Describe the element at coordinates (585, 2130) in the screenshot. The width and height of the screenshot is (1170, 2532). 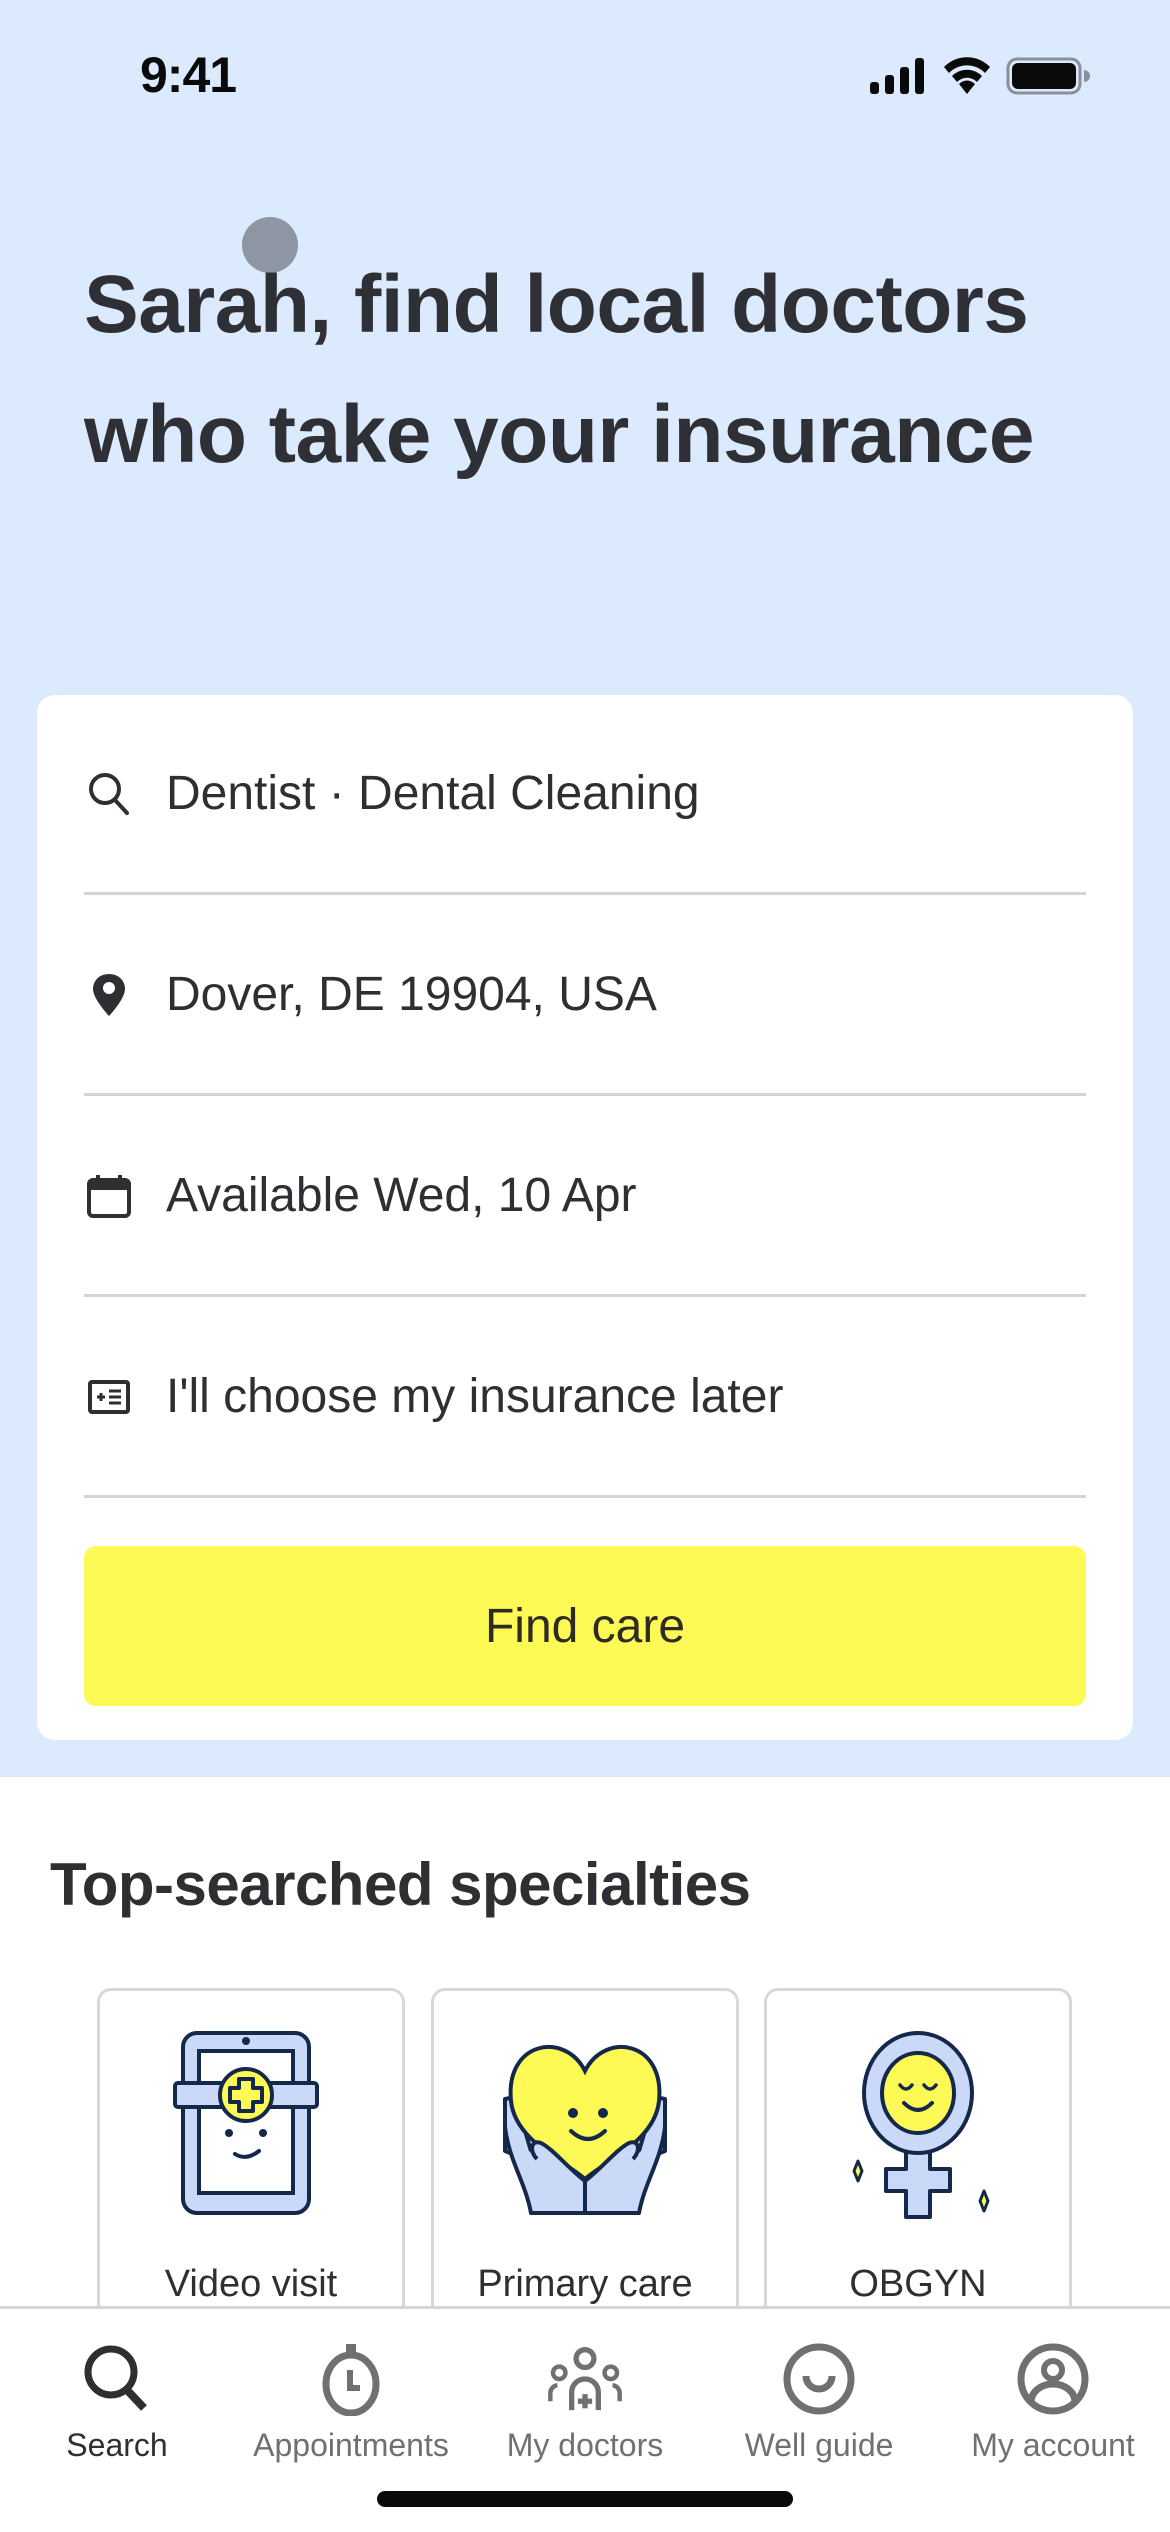
I see `primary-care-illustration` at that location.